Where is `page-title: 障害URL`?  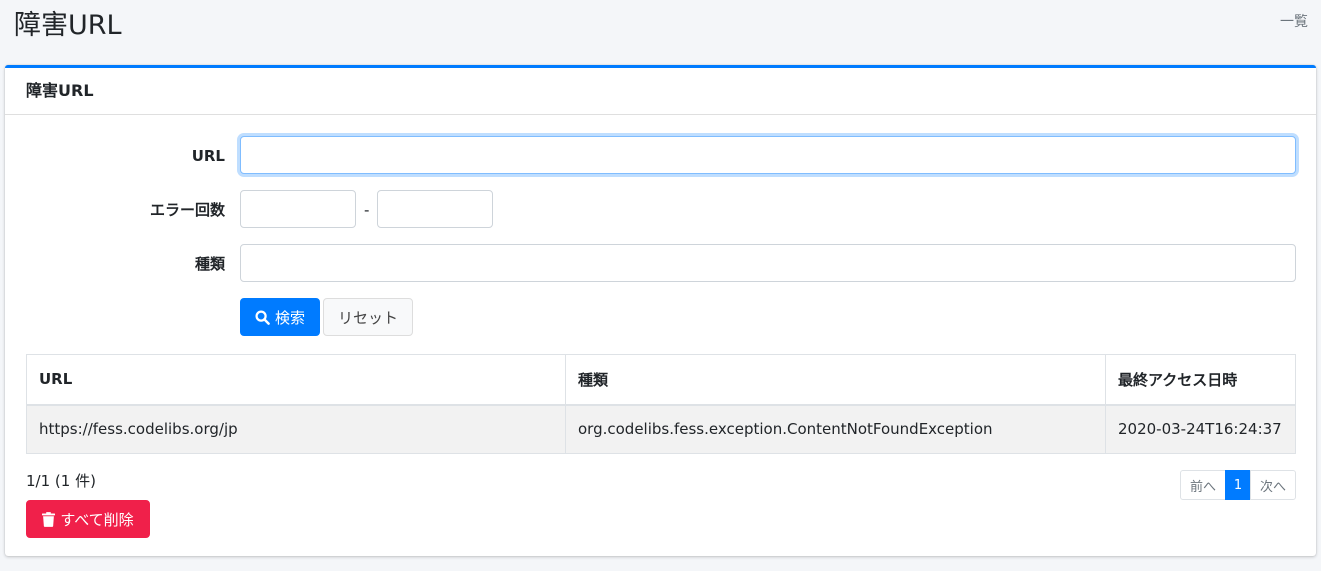 page-title: 障害URL is located at coordinates (68, 25).